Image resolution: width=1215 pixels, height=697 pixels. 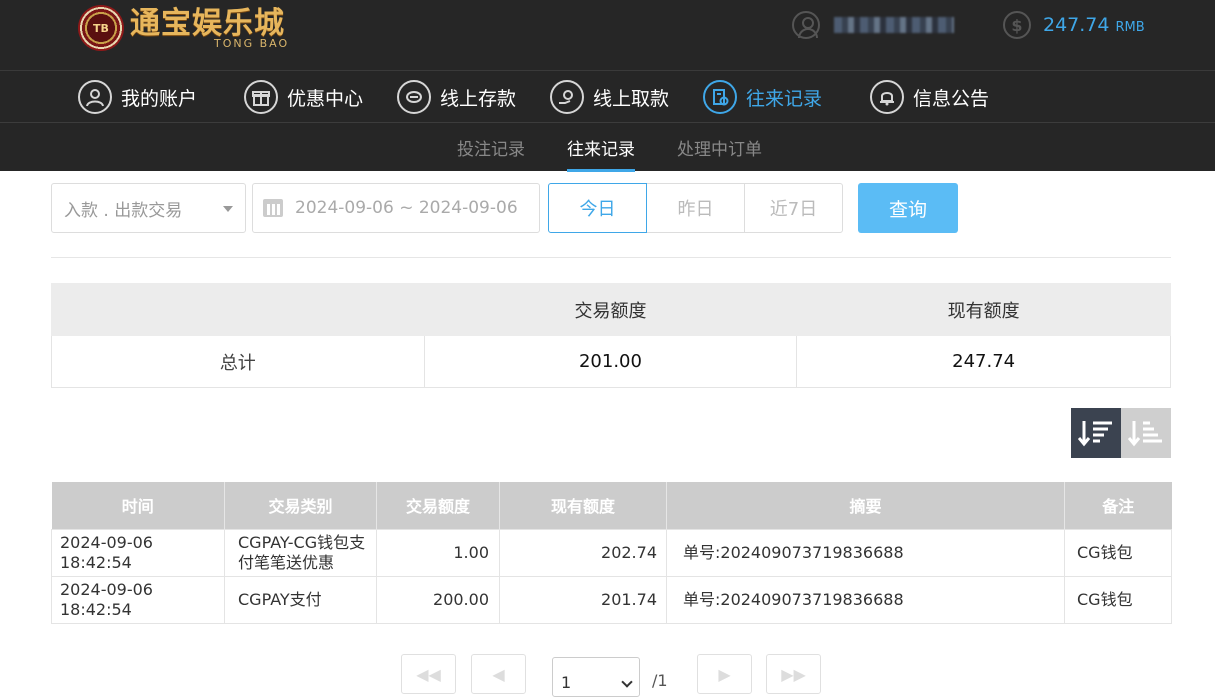 I want to click on nav-item-label: 线上存款, so click(x=478, y=98).